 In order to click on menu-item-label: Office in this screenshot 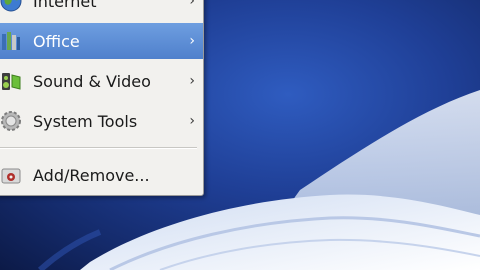, I will do `click(56, 41)`.